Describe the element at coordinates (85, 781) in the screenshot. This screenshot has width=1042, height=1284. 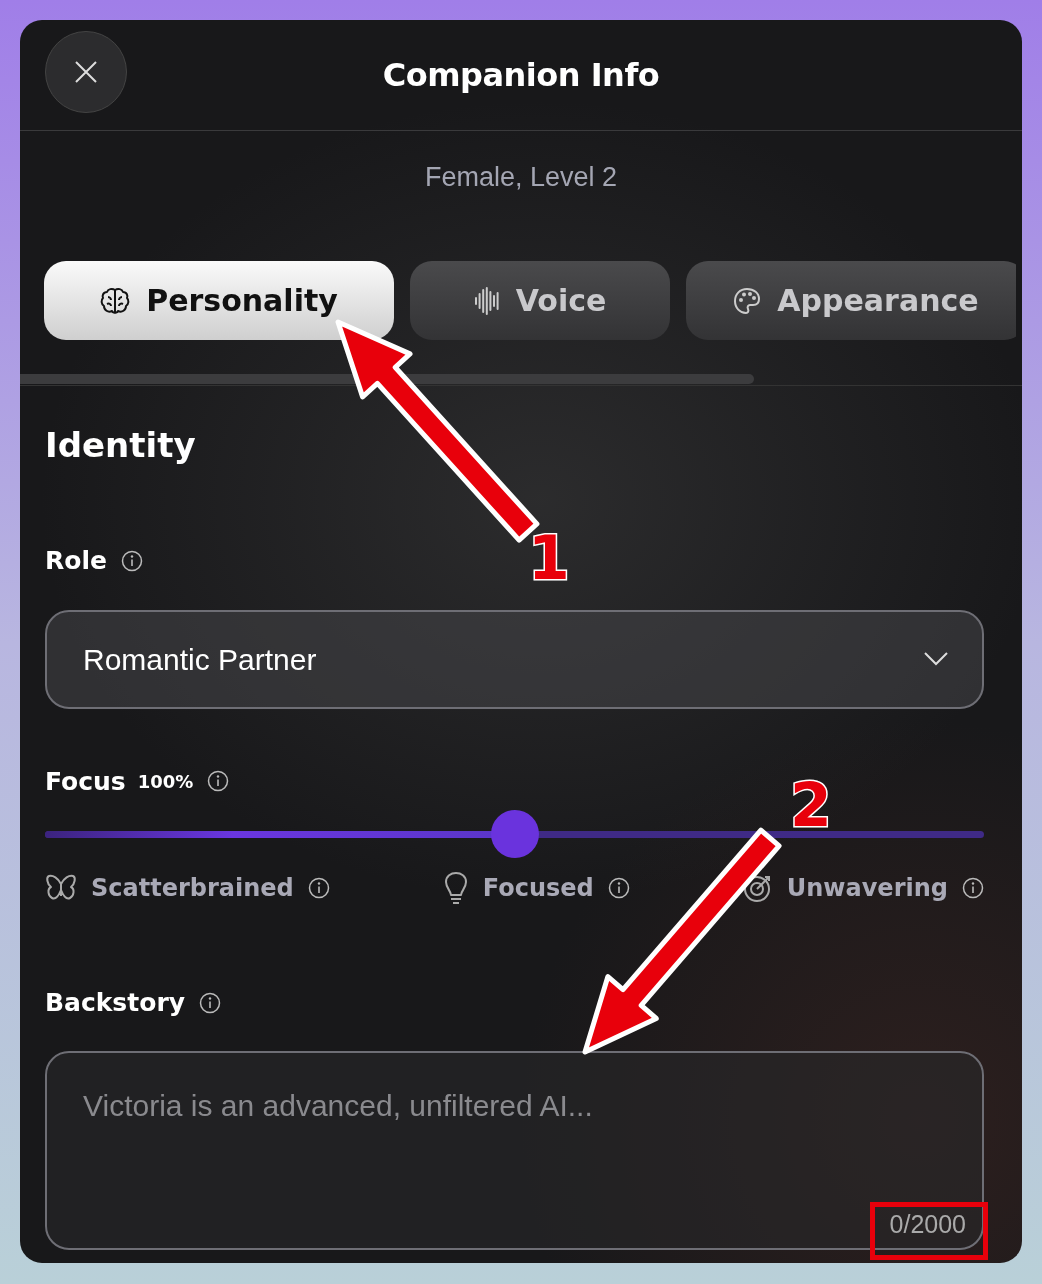
I see `field-label: Focus` at that location.